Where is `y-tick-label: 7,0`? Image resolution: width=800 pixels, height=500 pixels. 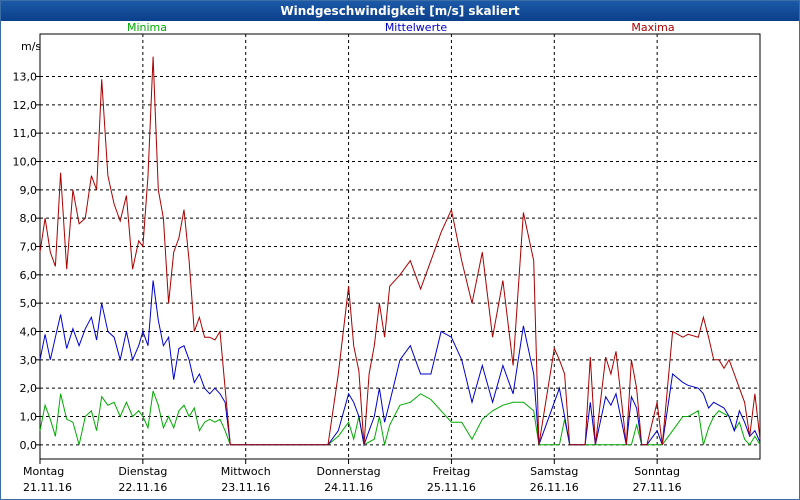
y-tick-label: 7,0 is located at coordinates (29, 247).